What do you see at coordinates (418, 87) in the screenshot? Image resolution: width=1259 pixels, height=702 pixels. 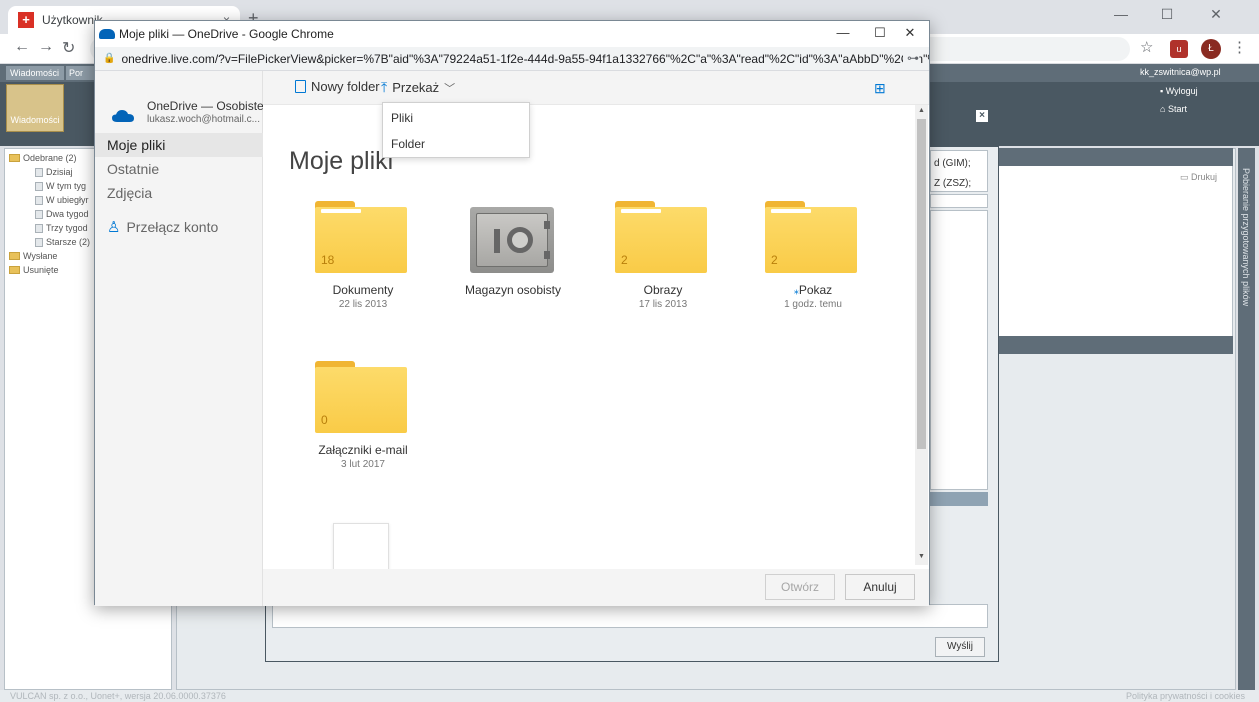 I see `upload-button: ⤒ Przekaż ﹀` at bounding box center [418, 87].